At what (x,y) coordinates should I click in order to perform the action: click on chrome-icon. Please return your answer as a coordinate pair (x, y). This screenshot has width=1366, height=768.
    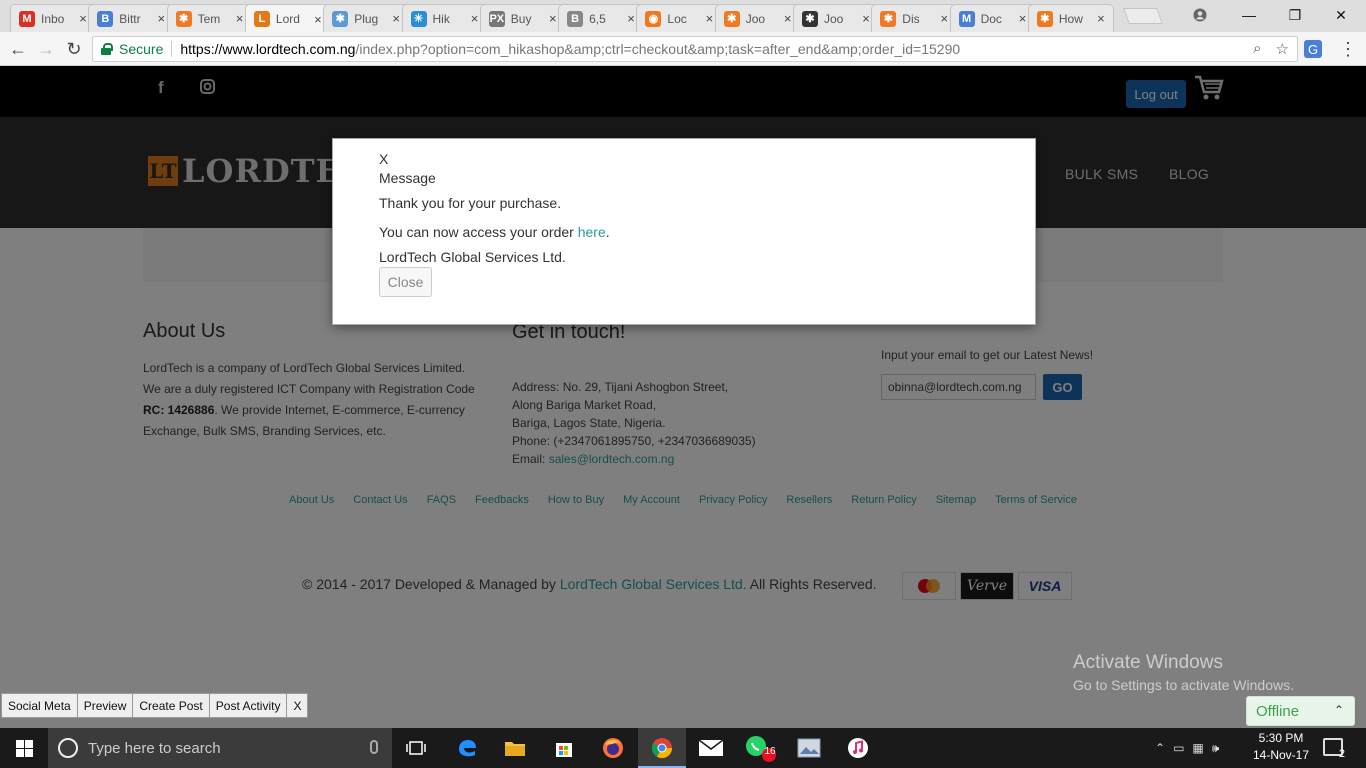
    Looking at the image, I should click on (662, 748).